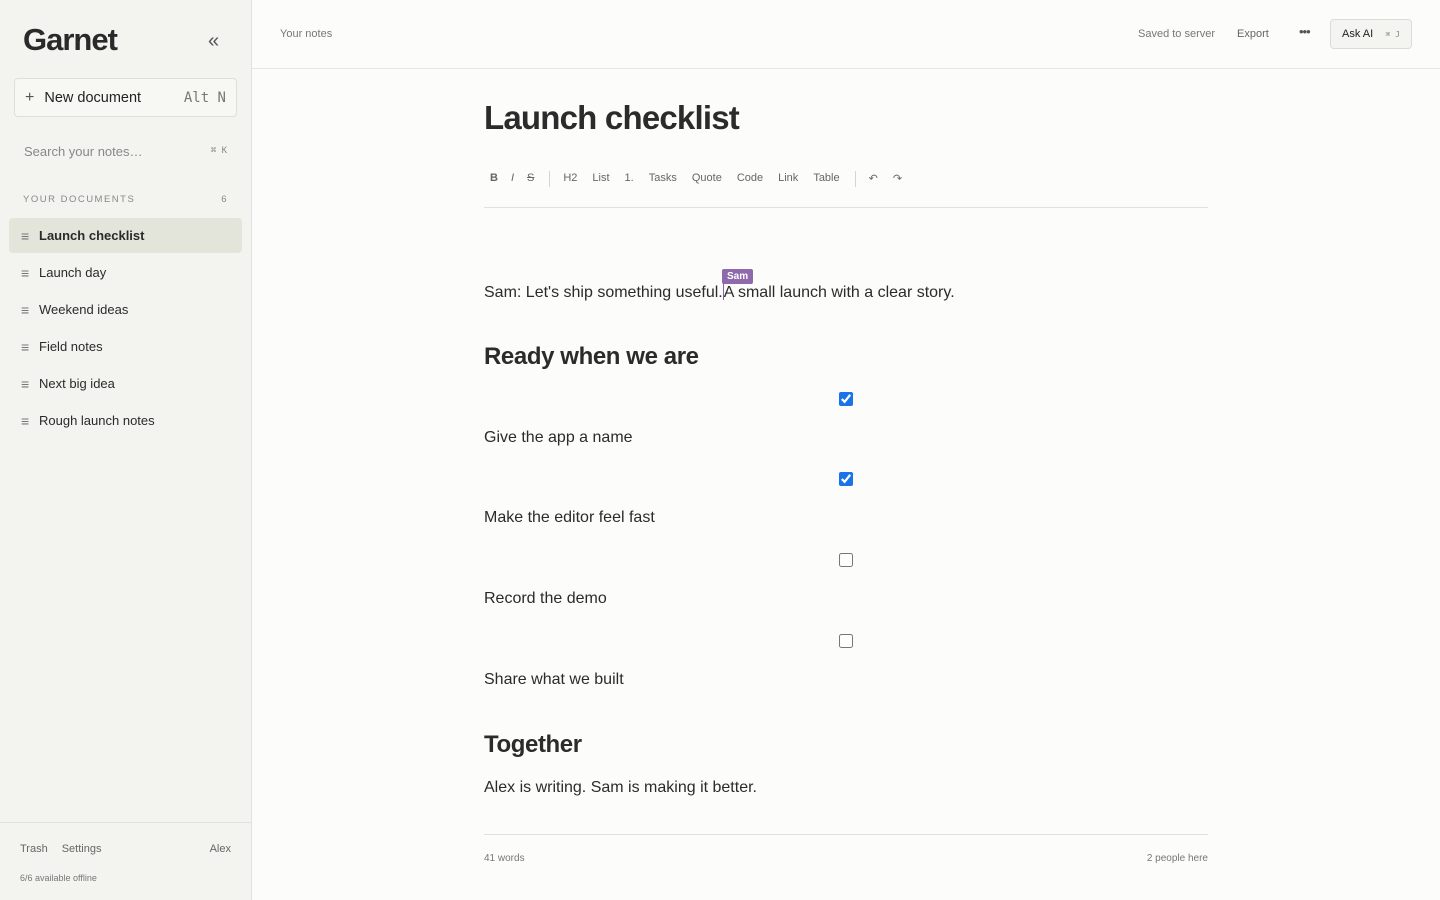 Image resolution: width=1440 pixels, height=900 pixels. I want to click on collapse-sidebar-icon: «, so click(213, 41).